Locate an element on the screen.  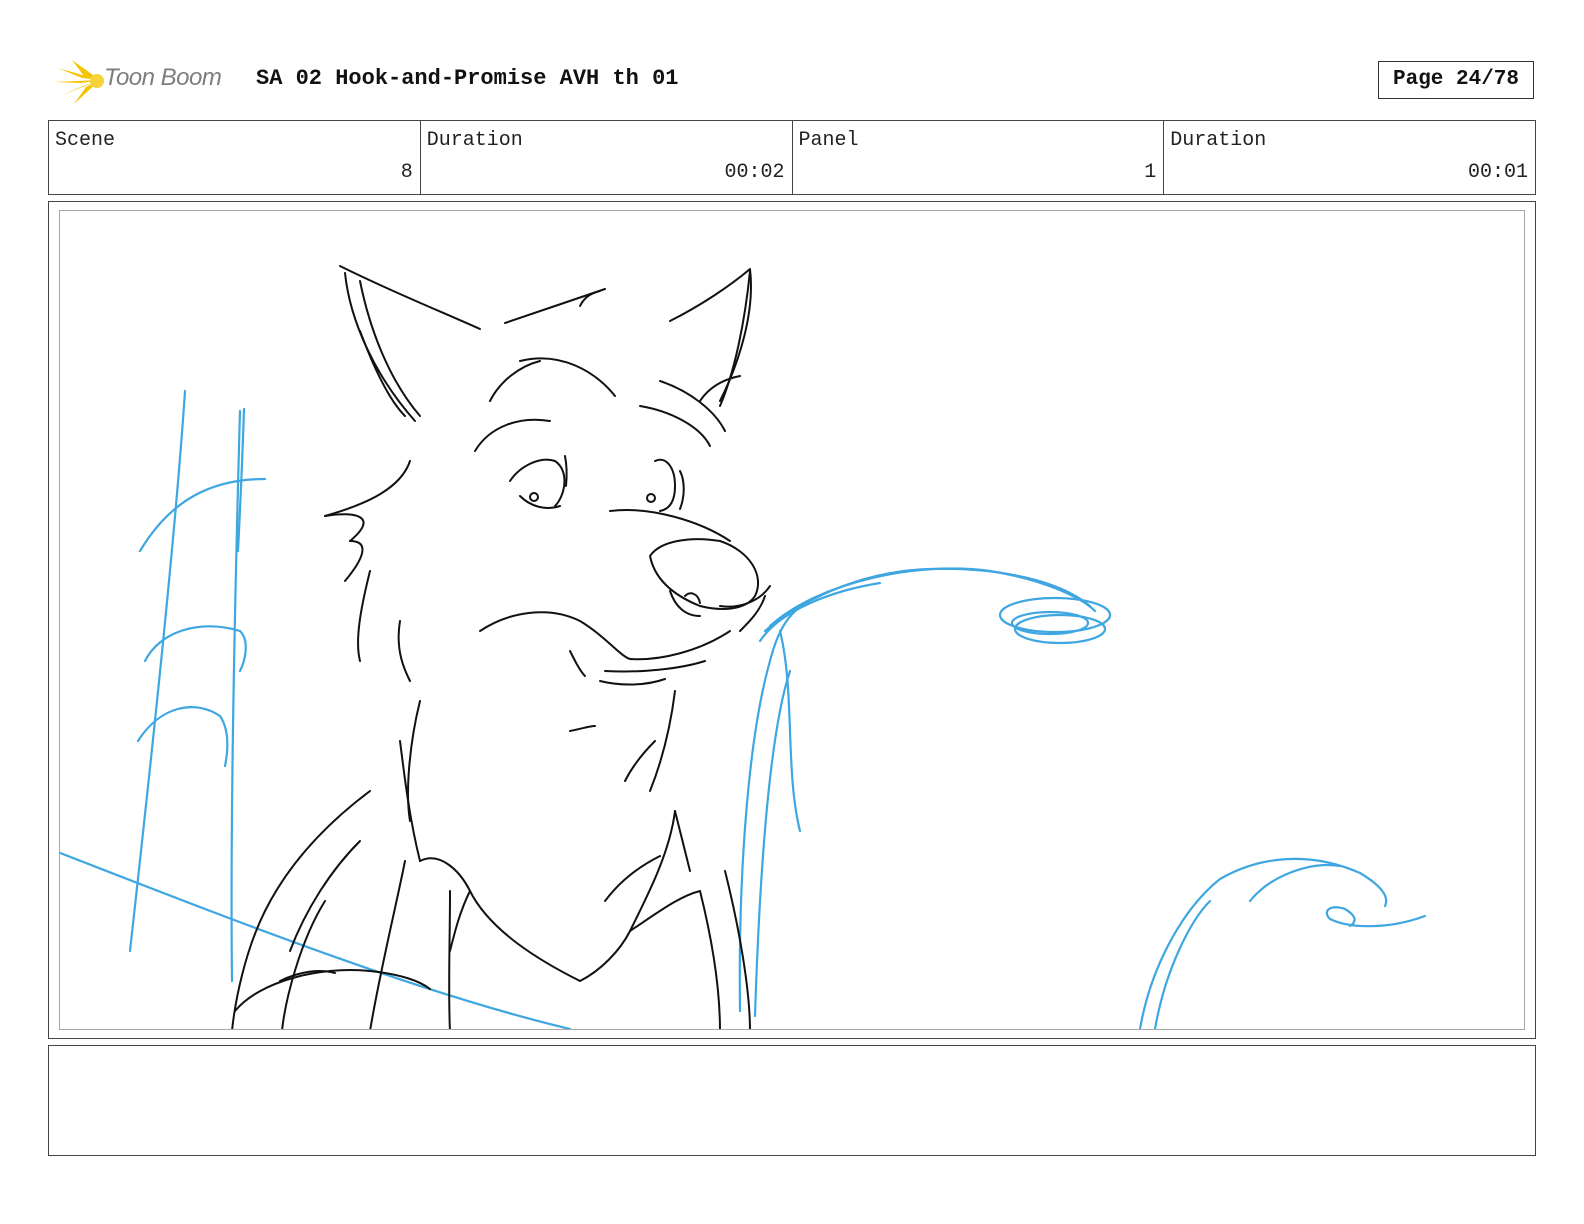
document-title: SA 02 Hook-and-Promise AVH th 01 is located at coordinates (467, 78).